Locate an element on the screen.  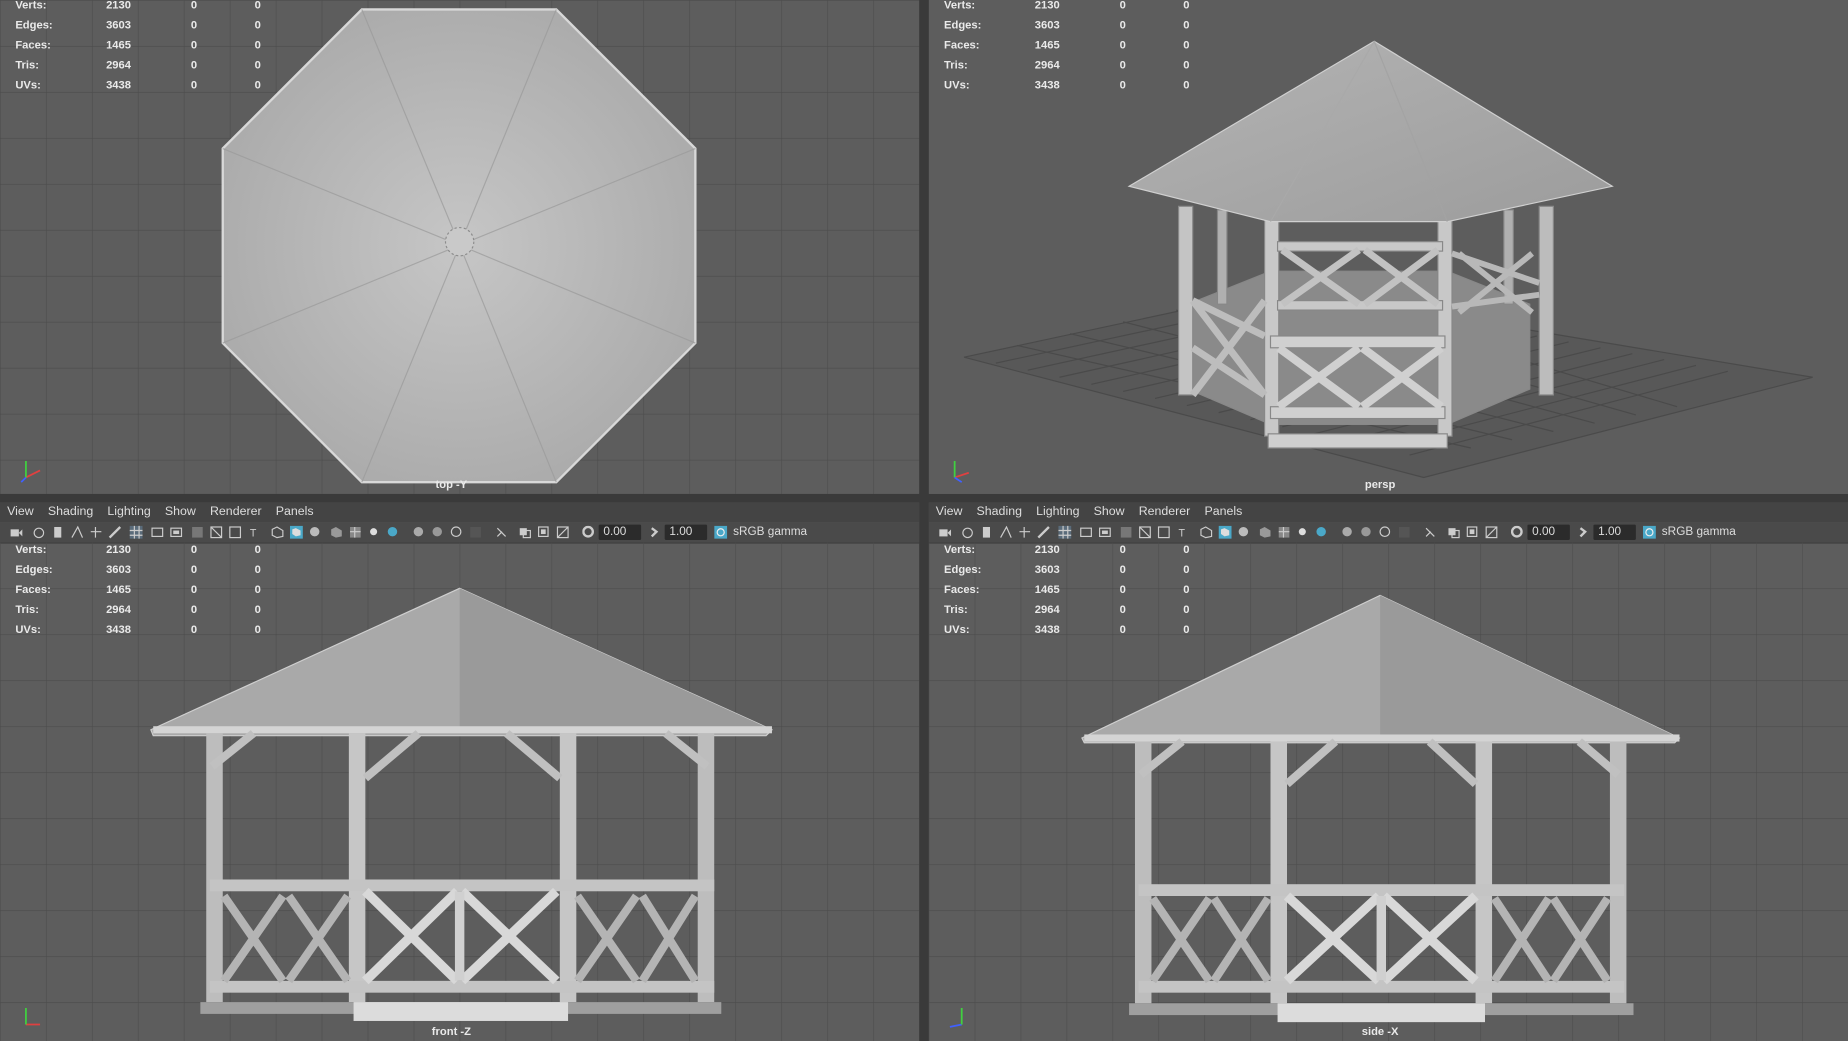
camera-name-label: front -Z is located at coordinates (451, 1032).